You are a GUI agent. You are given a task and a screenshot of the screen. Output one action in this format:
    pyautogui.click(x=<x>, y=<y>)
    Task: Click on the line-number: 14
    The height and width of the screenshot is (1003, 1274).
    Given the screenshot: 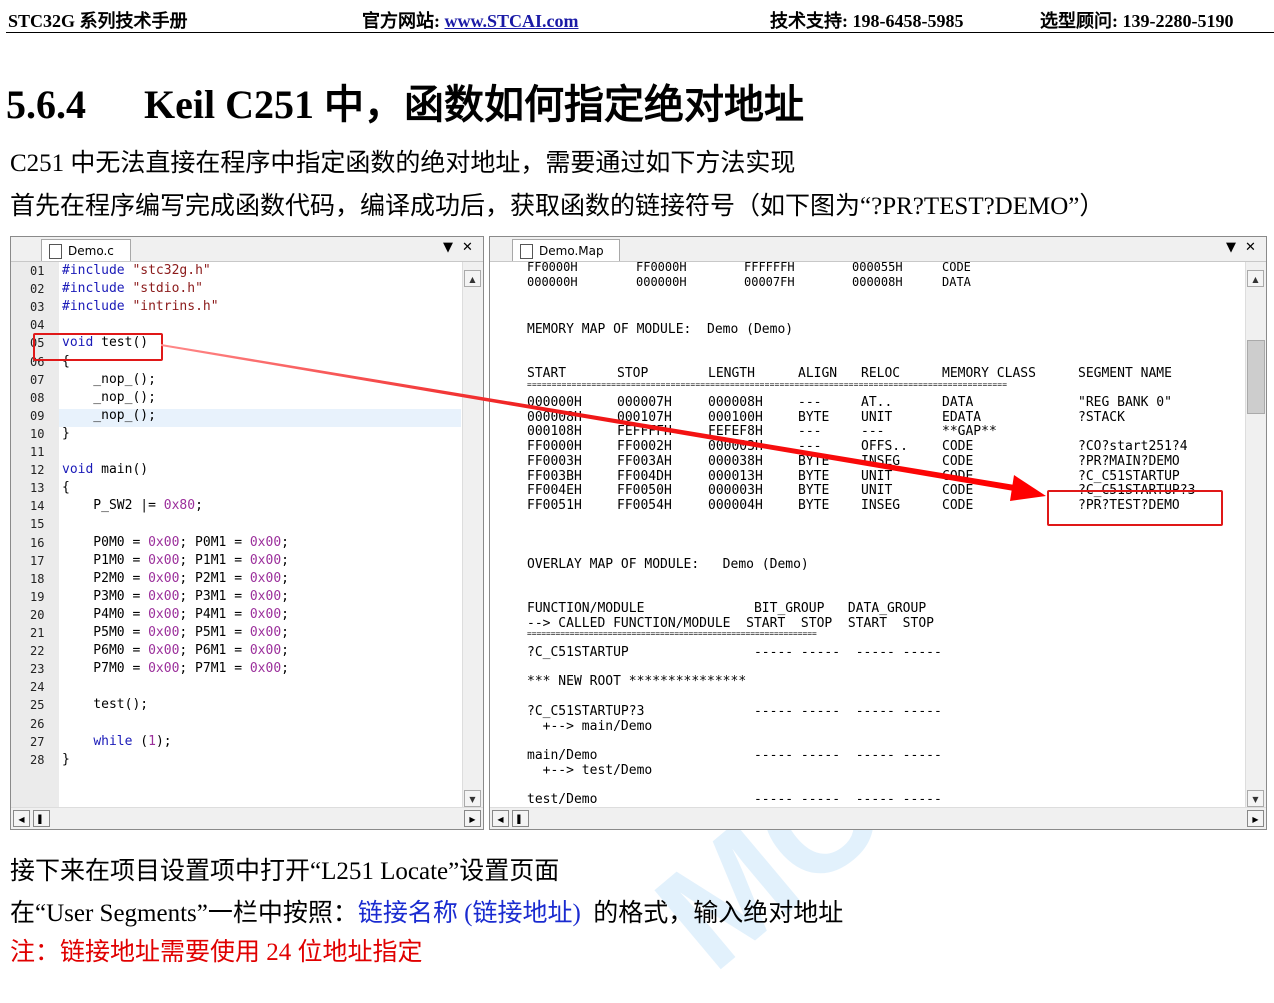 What is the action you would take?
    pyautogui.click(x=37, y=506)
    